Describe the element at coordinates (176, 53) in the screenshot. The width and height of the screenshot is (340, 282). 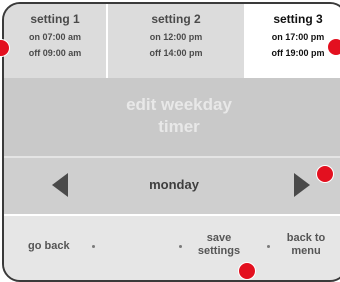
I see `setting-2-off-time: off 14:00 pm` at that location.